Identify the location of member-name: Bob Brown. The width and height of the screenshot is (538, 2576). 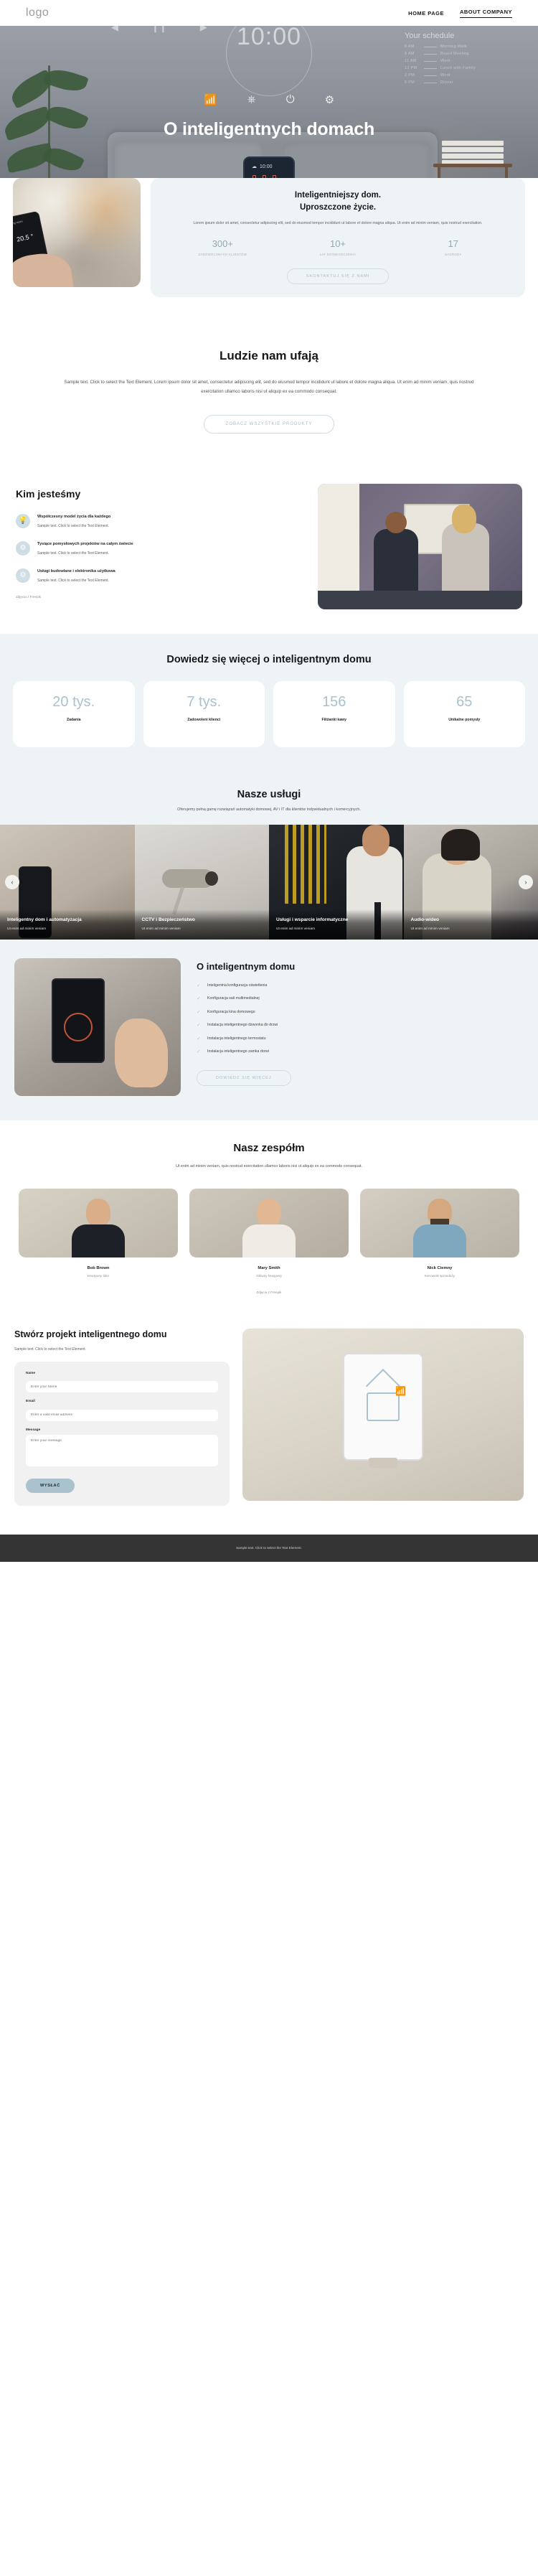
(98, 1268).